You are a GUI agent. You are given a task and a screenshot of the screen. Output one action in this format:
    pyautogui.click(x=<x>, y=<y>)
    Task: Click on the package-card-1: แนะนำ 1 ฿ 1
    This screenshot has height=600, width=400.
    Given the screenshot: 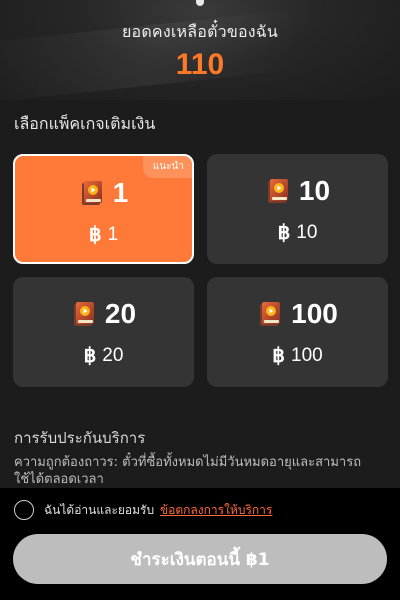 What is the action you would take?
    pyautogui.click(x=103, y=209)
    